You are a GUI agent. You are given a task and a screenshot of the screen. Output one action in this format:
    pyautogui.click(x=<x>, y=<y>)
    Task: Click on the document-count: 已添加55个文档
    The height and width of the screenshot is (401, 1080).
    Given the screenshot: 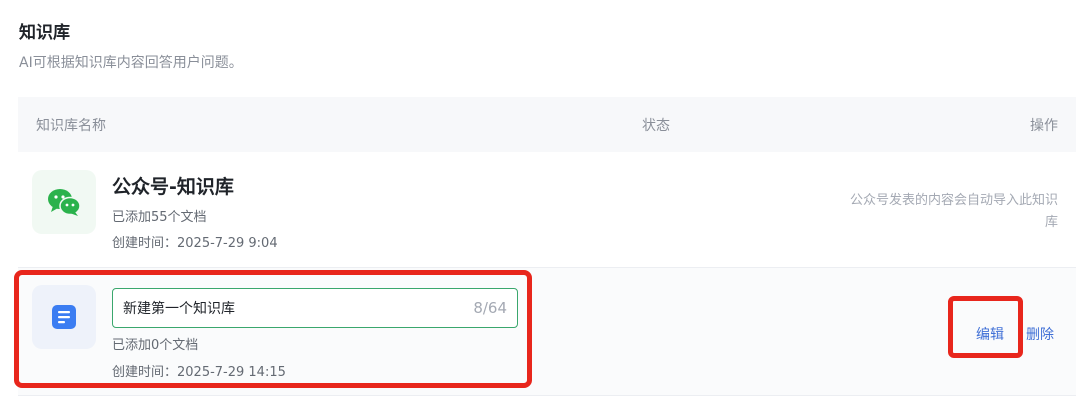 What is the action you would take?
    pyautogui.click(x=159, y=217)
    